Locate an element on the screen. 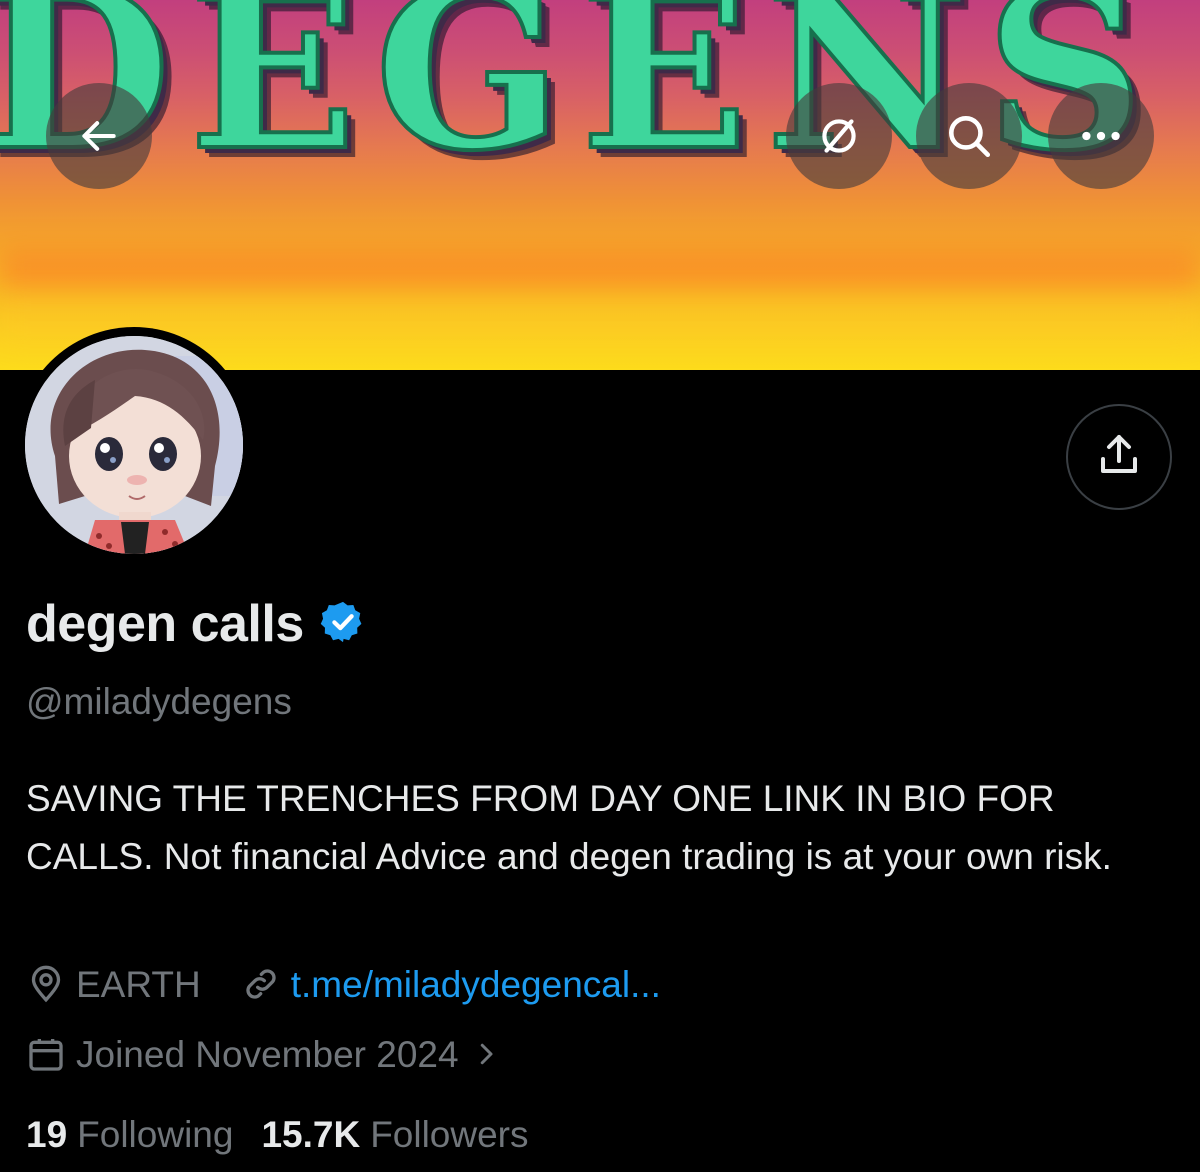 The width and height of the screenshot is (1200, 1172). followers-stat: 15.7K Followers is located at coordinates (394, 1134).